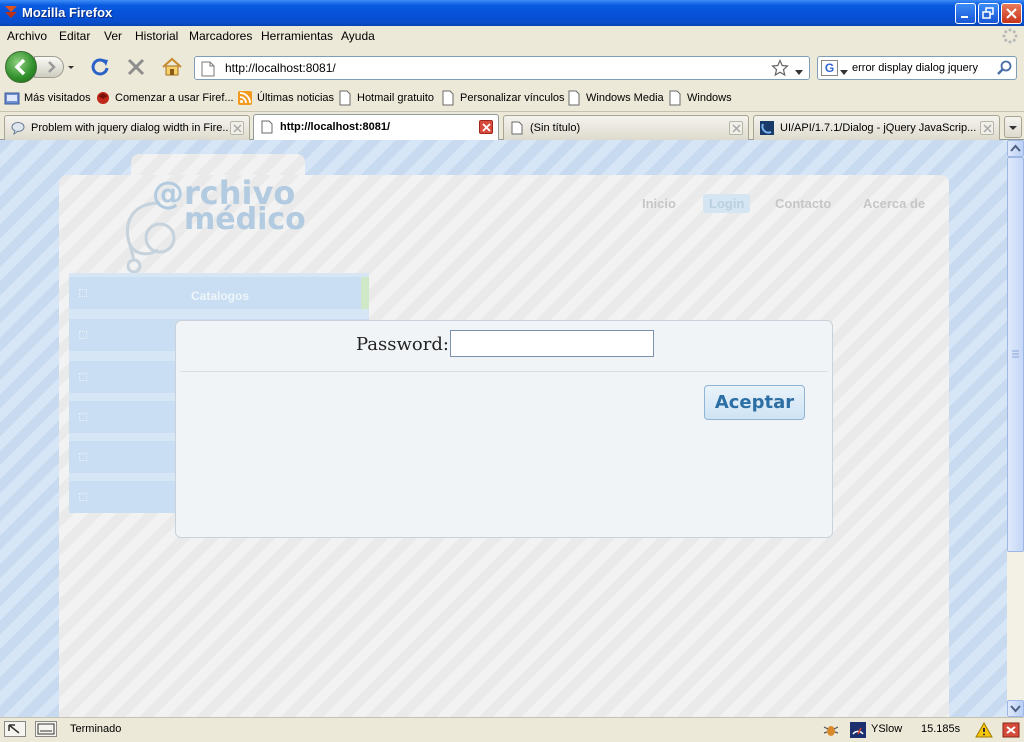  Describe the element at coordinates (1015, 148) in the screenshot. I see `scroll-up-button` at that location.